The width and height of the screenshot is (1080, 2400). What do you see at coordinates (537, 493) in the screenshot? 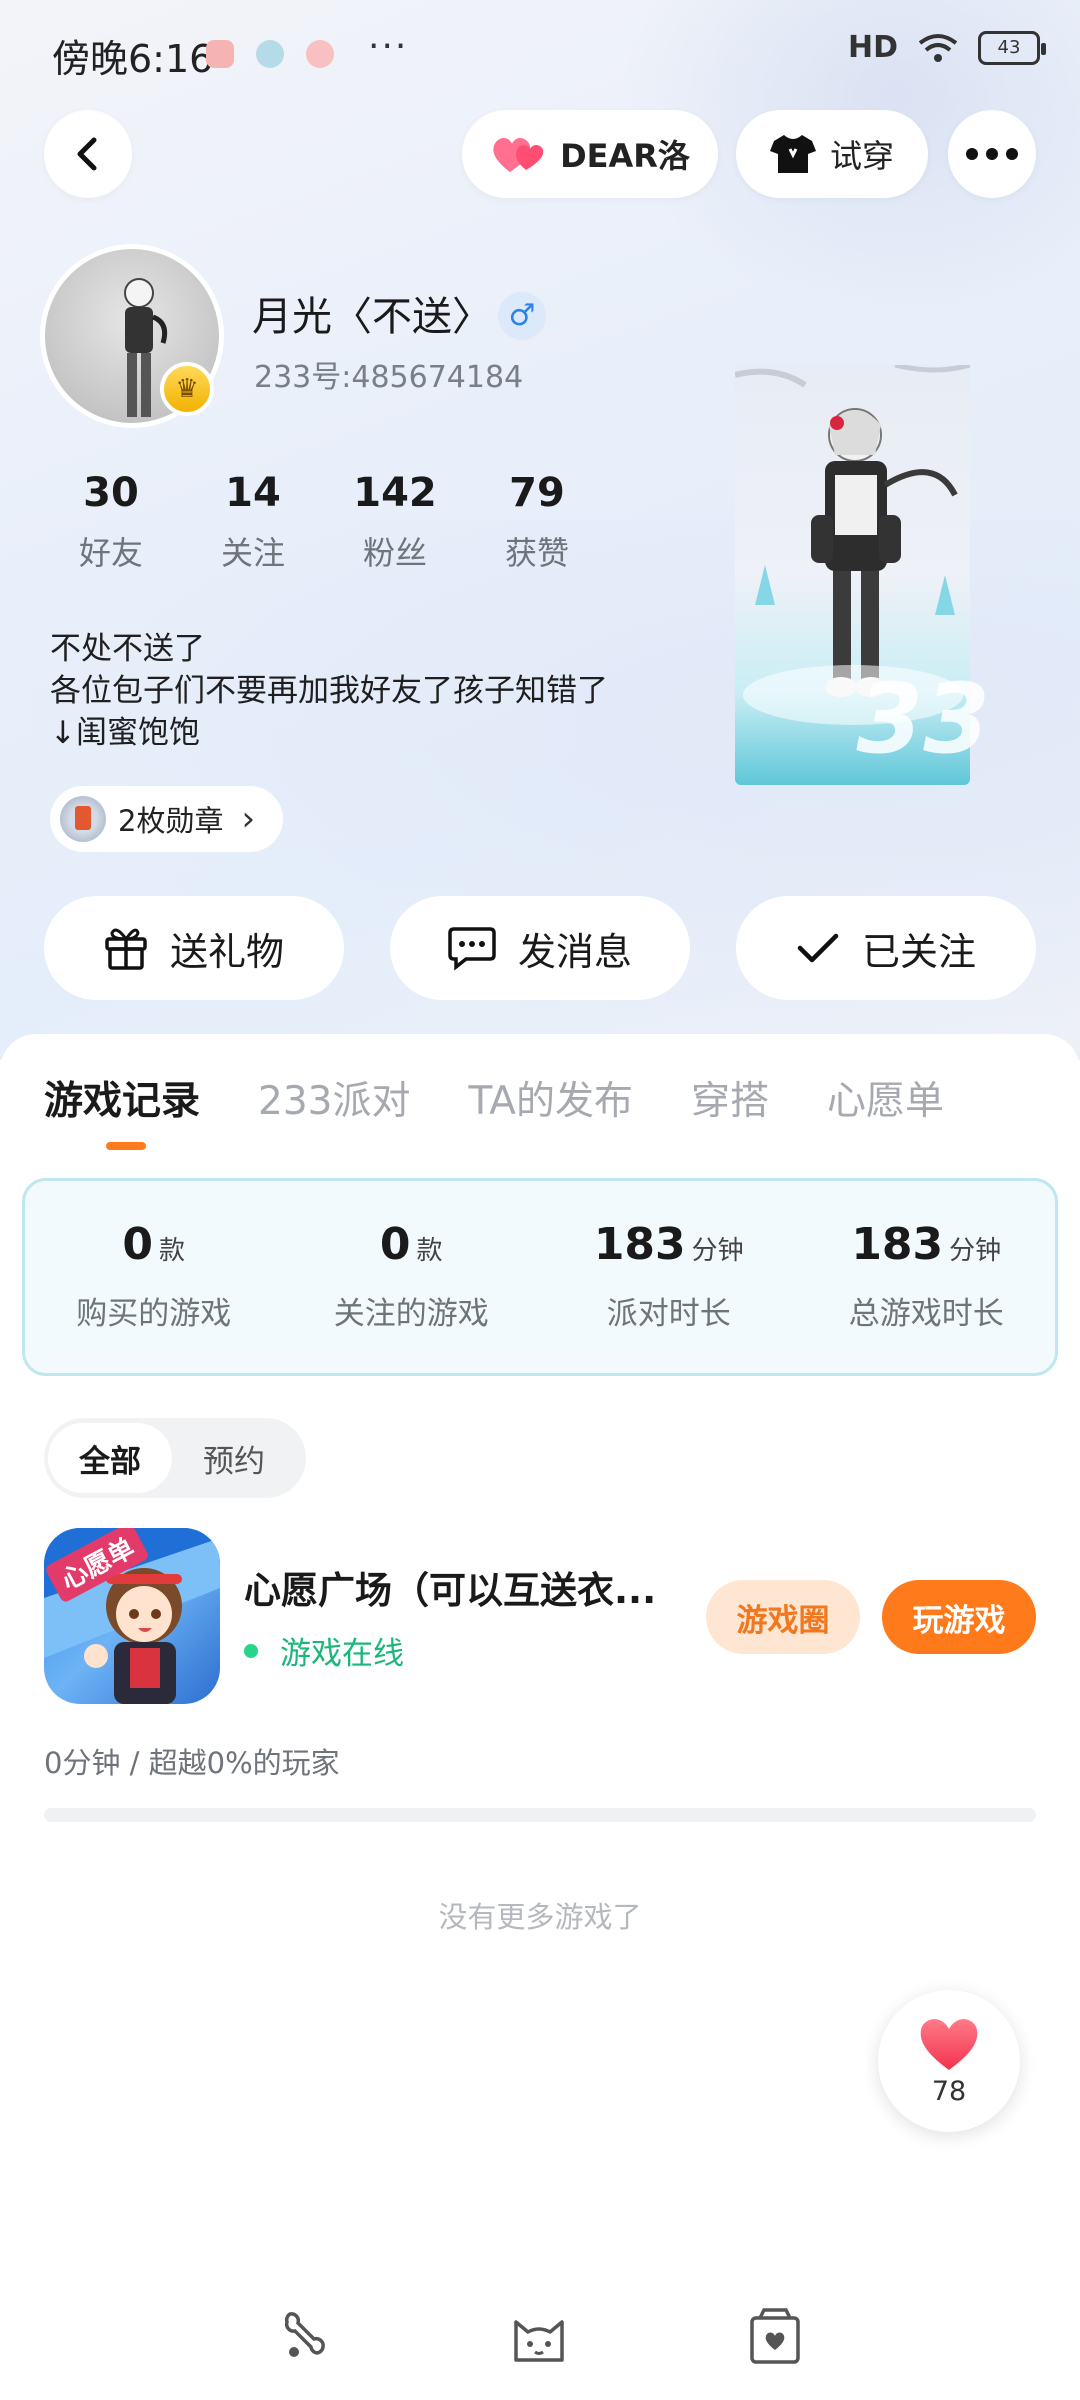
I see `stat-value: 79` at bounding box center [537, 493].